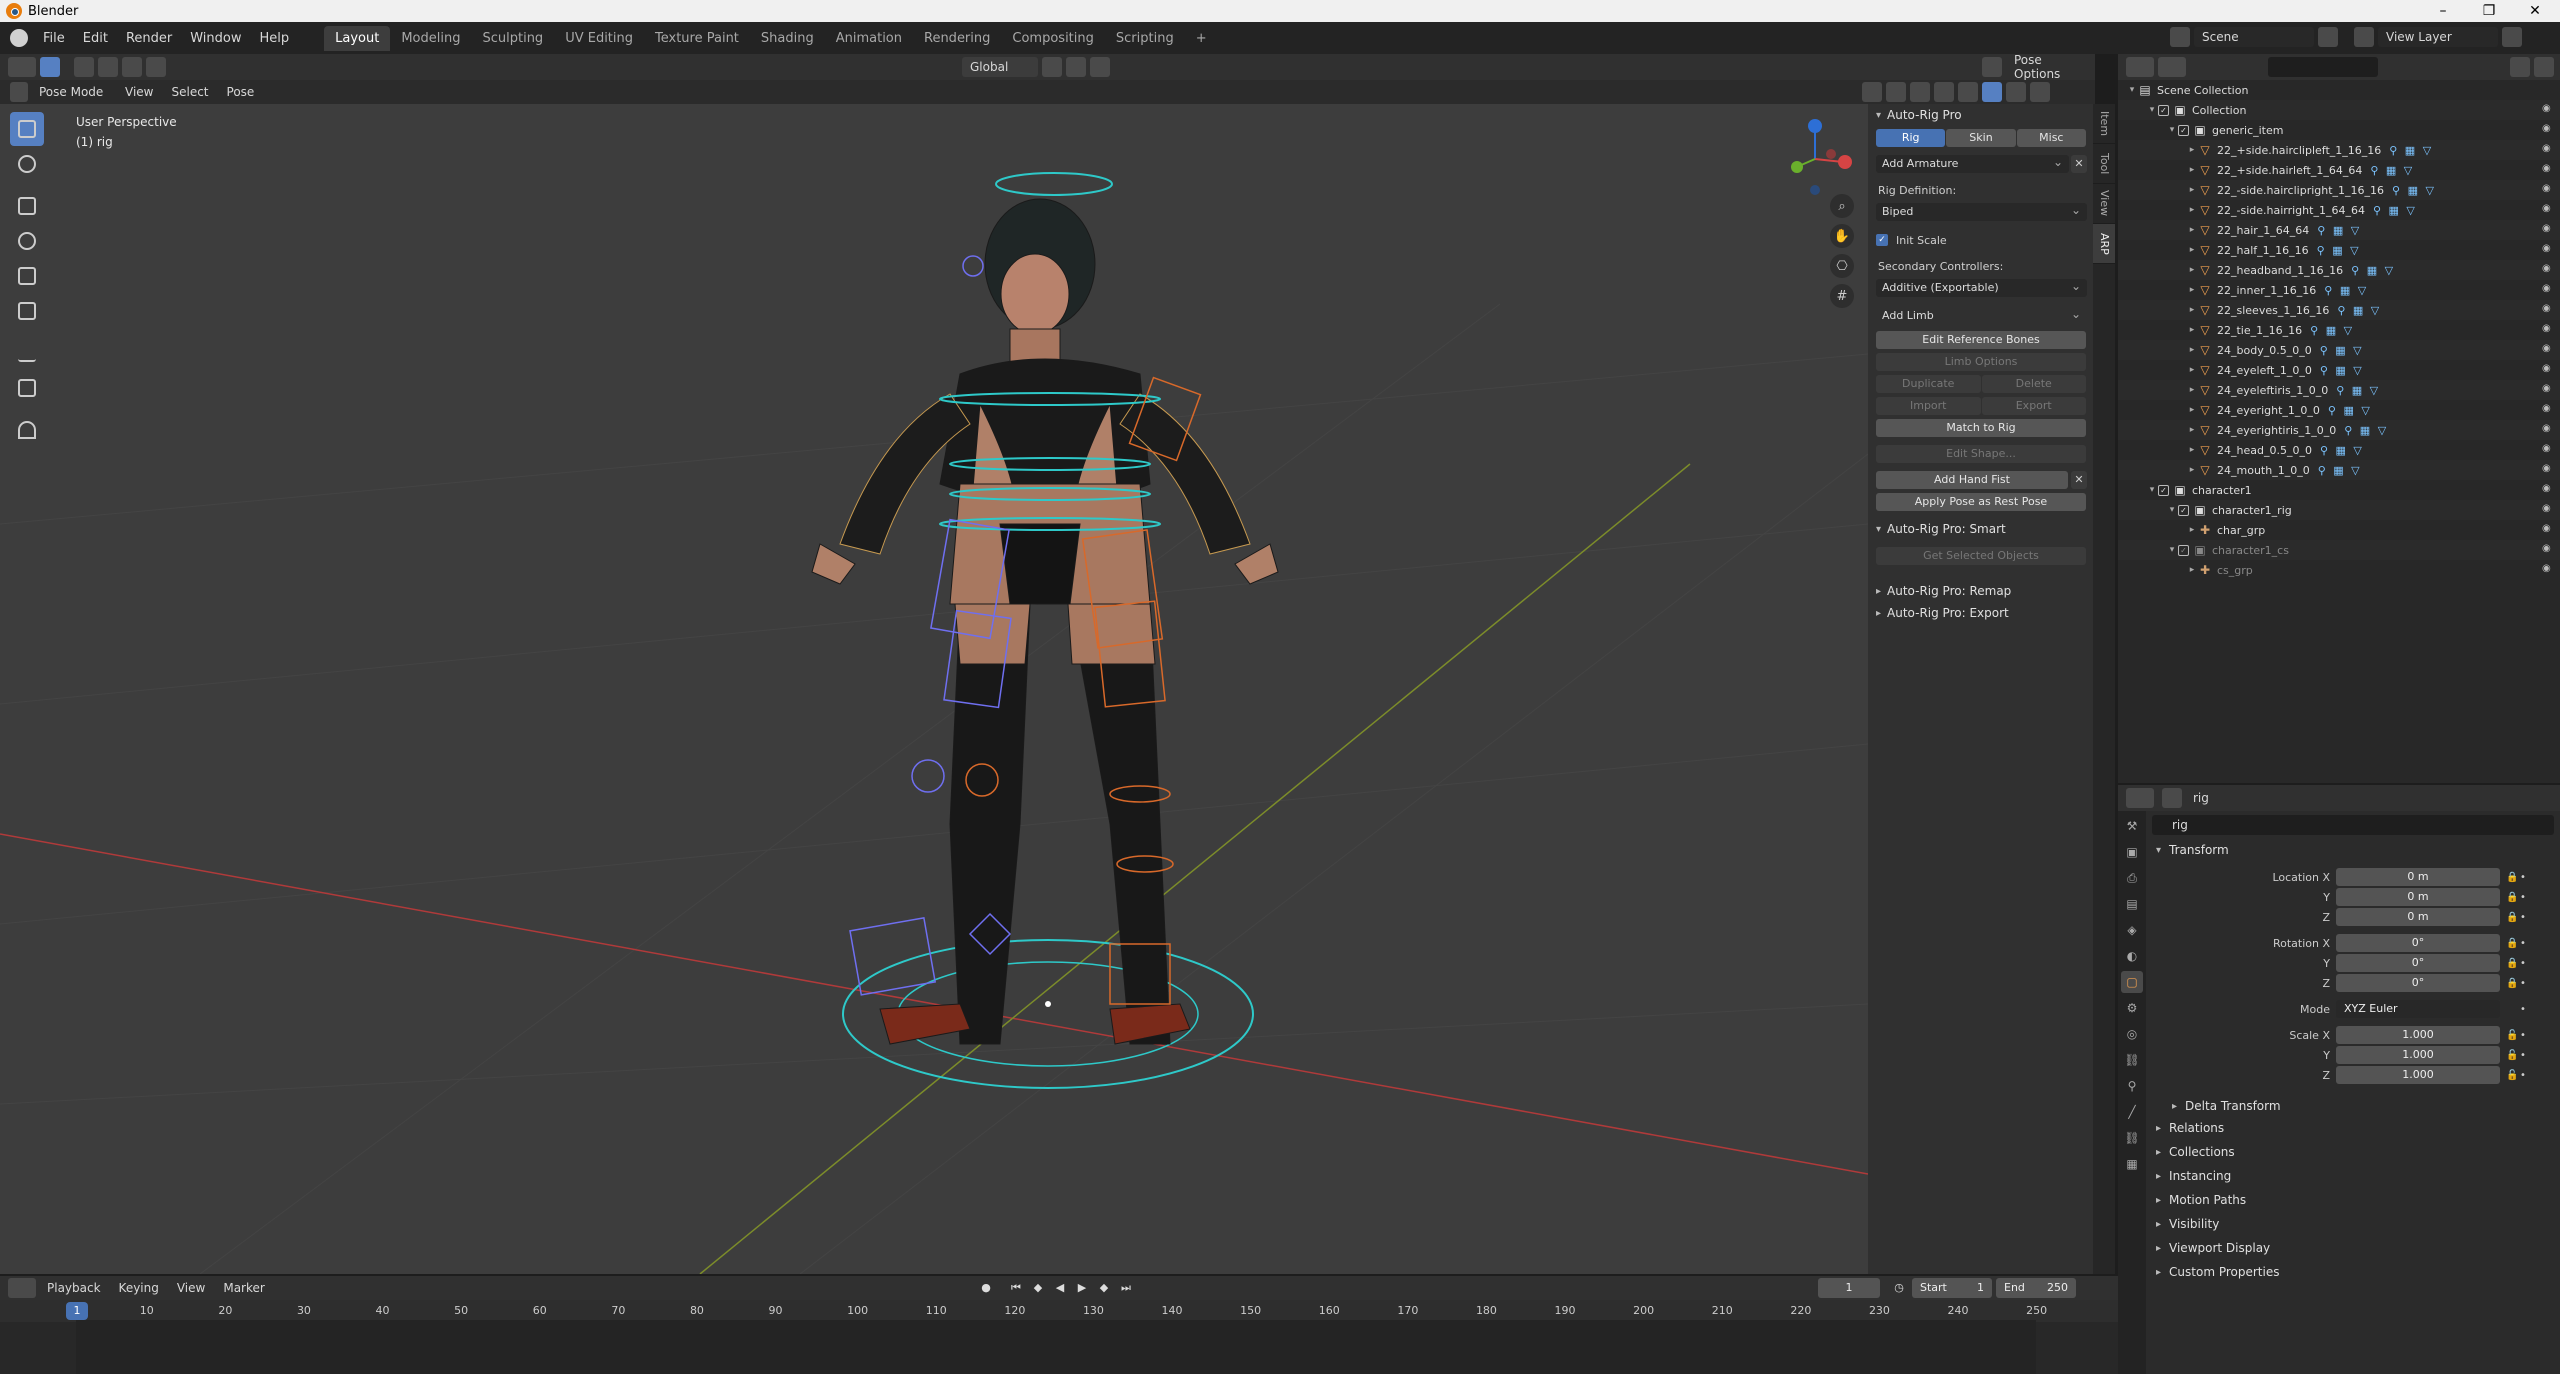  I want to click on delete-limb-button: Delete, so click(2033, 384).